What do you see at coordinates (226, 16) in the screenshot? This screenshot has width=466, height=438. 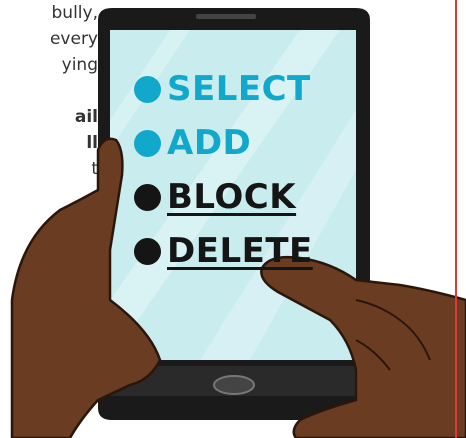 I see `speaker-icon` at bounding box center [226, 16].